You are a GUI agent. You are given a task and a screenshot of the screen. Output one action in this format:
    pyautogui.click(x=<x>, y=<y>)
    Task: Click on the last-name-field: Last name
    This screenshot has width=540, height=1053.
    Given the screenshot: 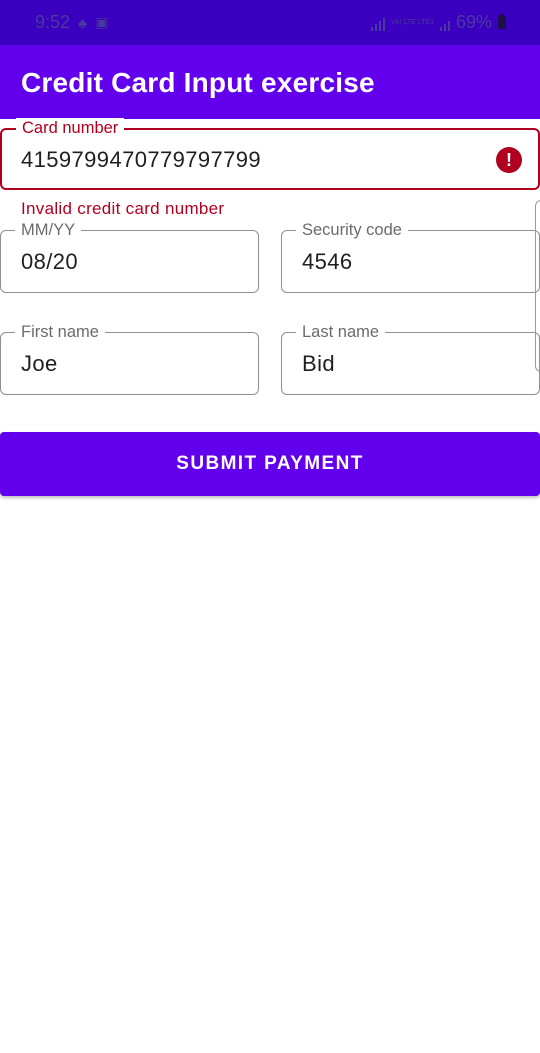 What is the action you would take?
    pyautogui.click(x=410, y=358)
    